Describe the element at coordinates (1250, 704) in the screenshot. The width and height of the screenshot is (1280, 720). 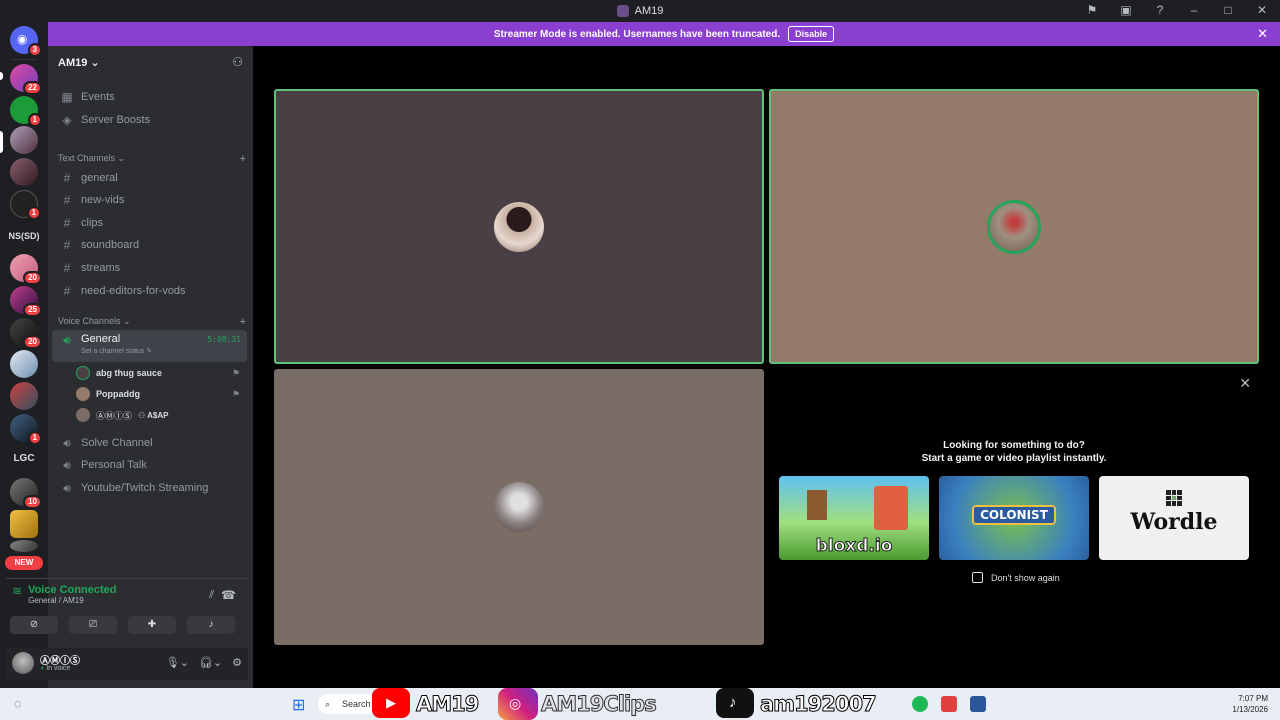
I see `system-clock: 7:07 PM 1/13/2026` at that location.